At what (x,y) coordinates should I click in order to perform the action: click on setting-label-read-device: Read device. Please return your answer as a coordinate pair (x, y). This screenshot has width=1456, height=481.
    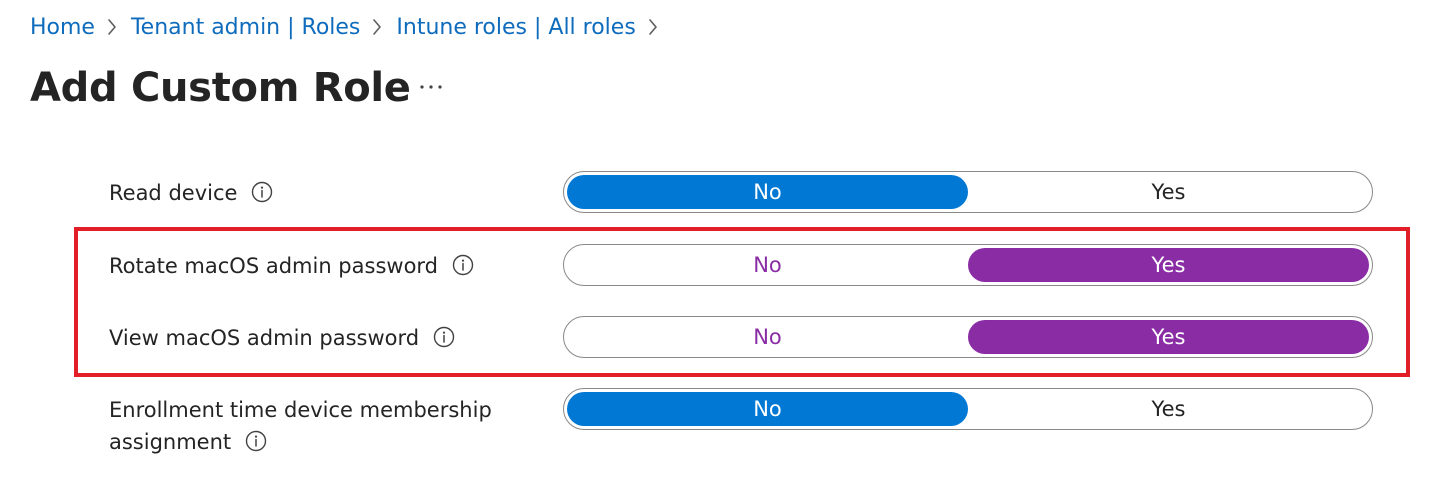
    Looking at the image, I should click on (191, 193).